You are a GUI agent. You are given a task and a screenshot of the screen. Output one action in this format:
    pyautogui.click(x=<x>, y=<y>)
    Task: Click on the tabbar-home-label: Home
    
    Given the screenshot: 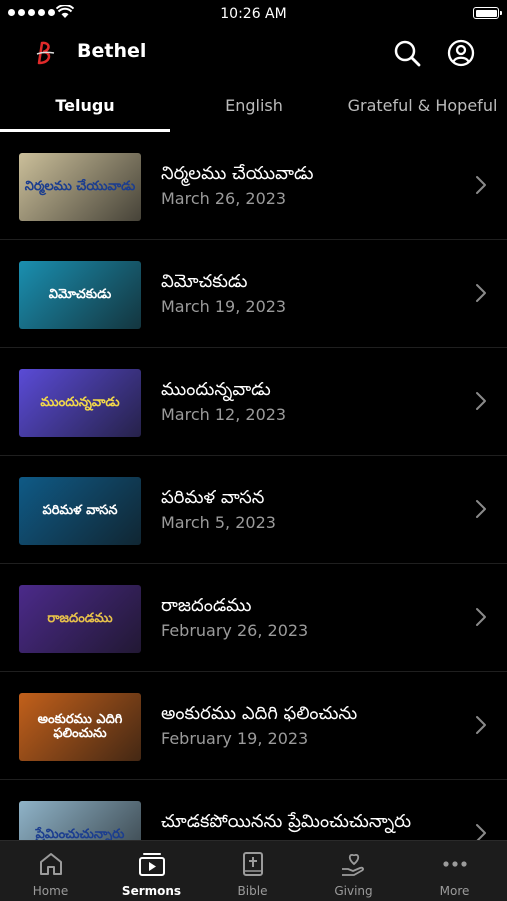 What is the action you would take?
    pyautogui.click(x=50, y=891)
    